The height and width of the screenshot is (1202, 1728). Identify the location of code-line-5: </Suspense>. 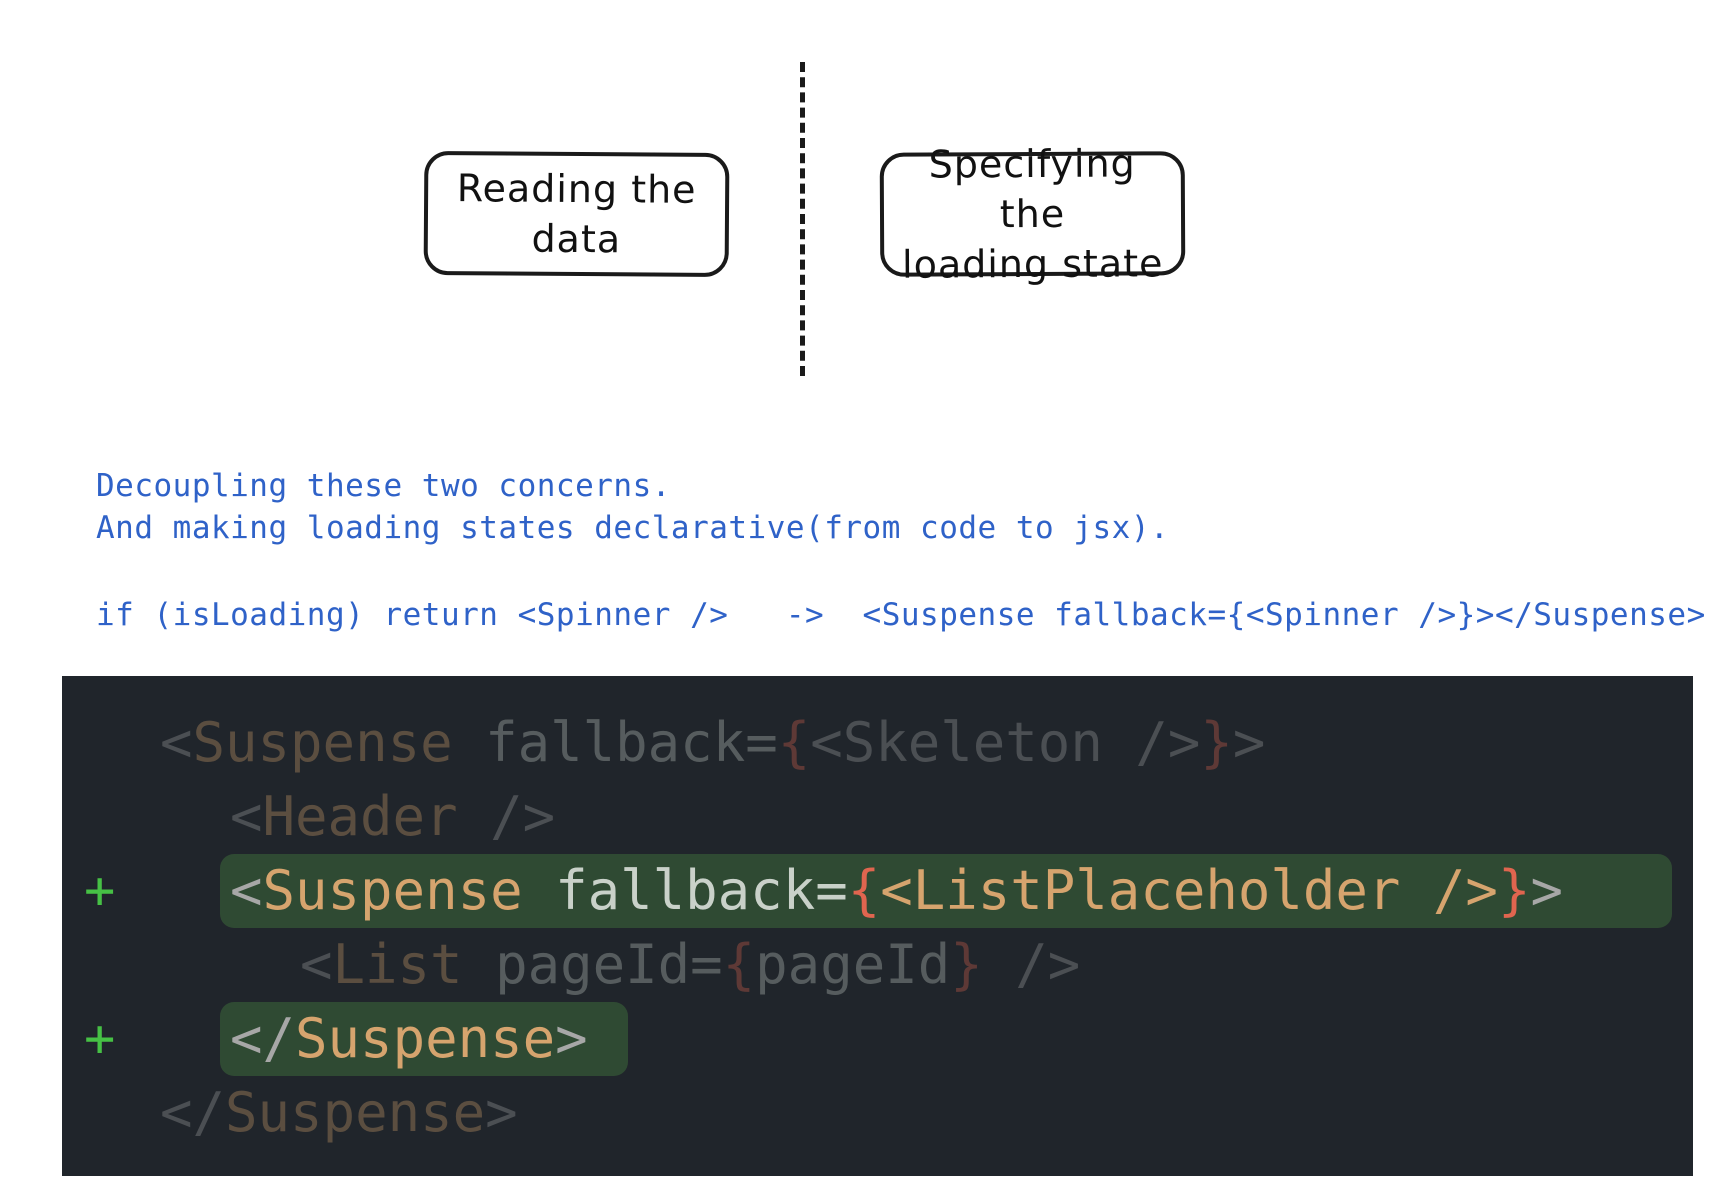
(409, 1038).